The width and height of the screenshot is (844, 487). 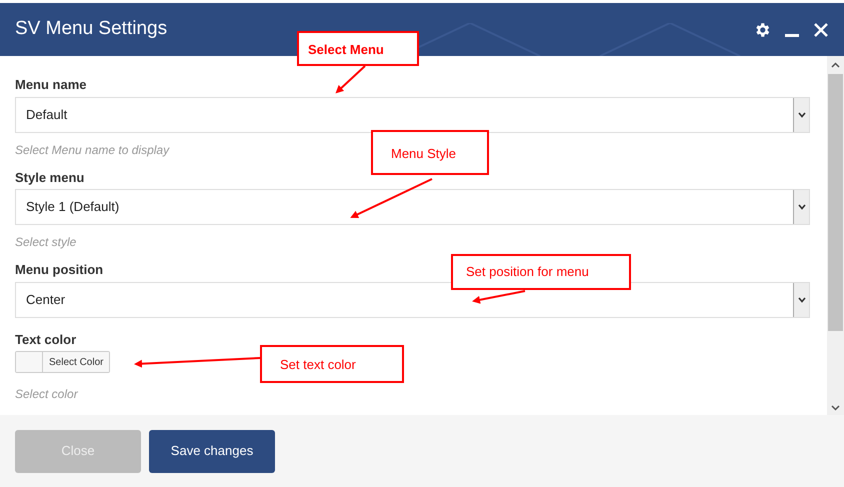 I want to click on annotation-callout: Set text color, so click(x=332, y=364).